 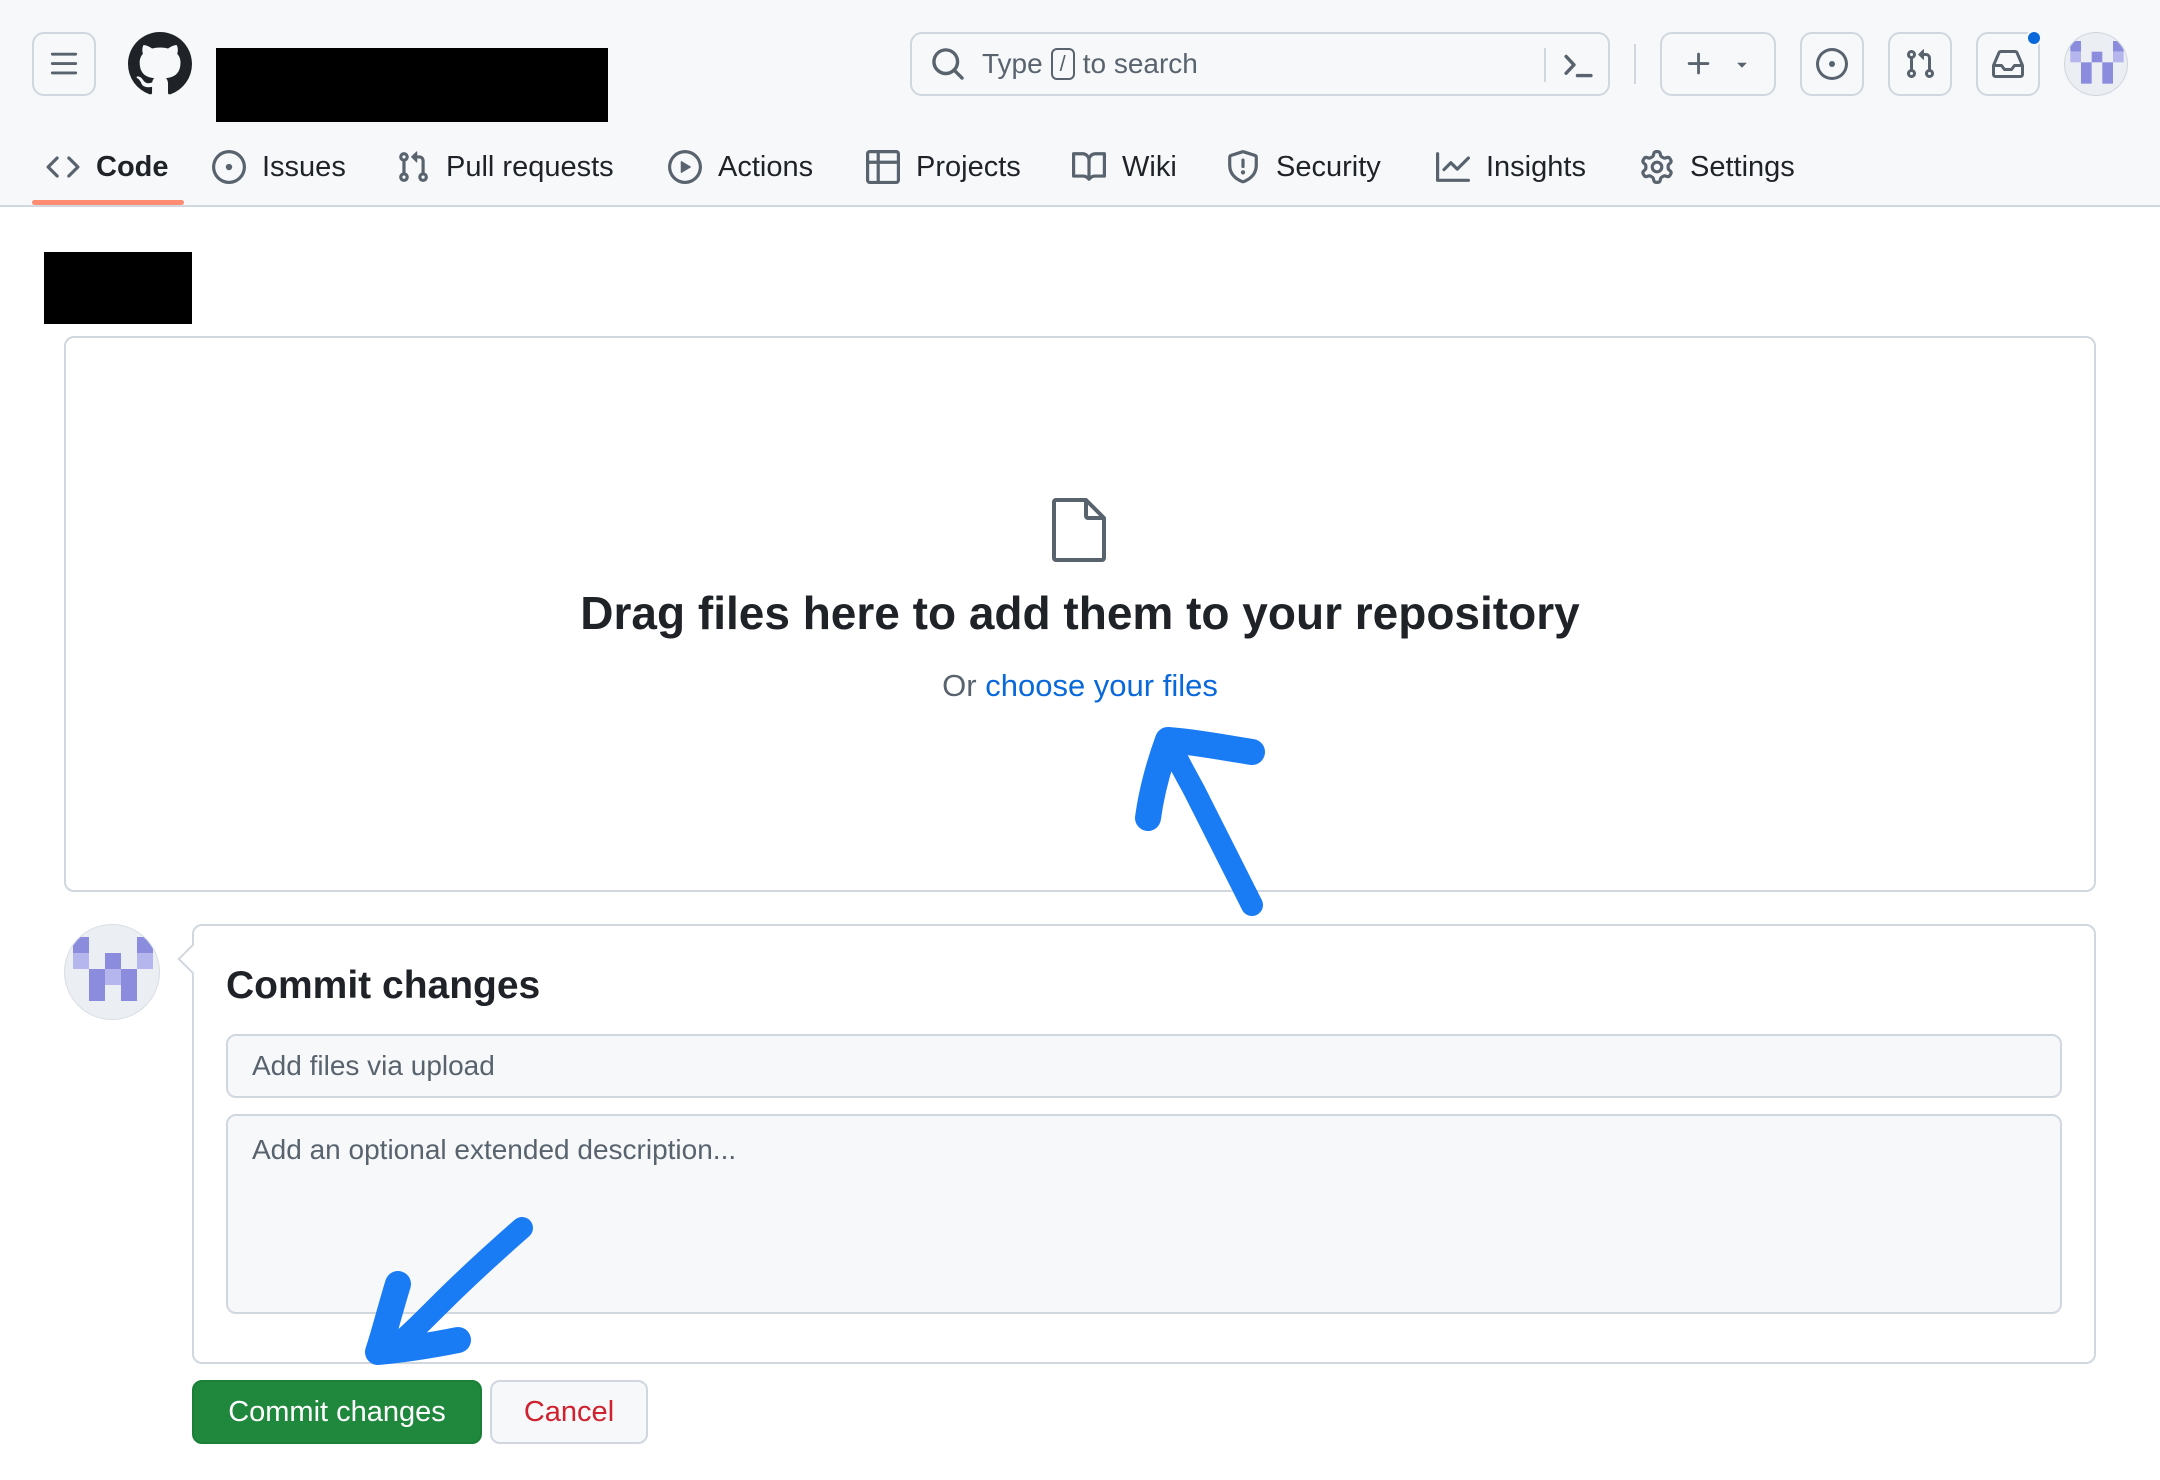 I want to click on commit-changes-button: Commit changes, so click(x=337, y=1412).